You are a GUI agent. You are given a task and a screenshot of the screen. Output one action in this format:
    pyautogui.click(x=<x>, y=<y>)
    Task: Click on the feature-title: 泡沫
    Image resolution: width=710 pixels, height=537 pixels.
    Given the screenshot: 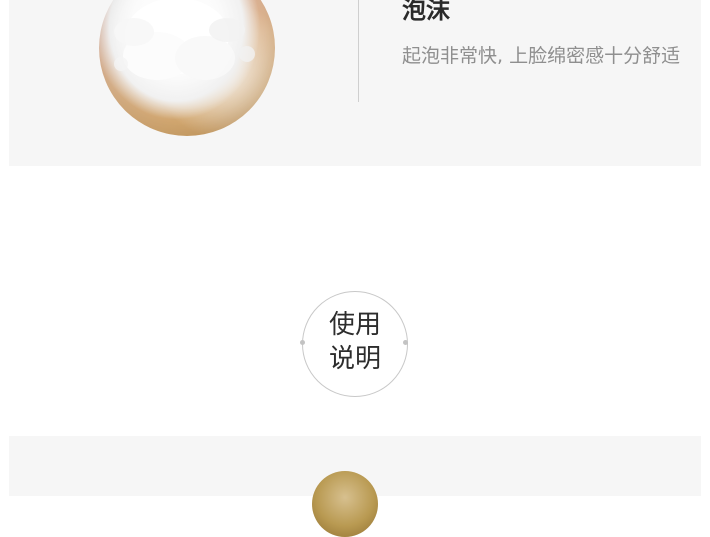 What is the action you would take?
    pyautogui.click(x=426, y=12)
    